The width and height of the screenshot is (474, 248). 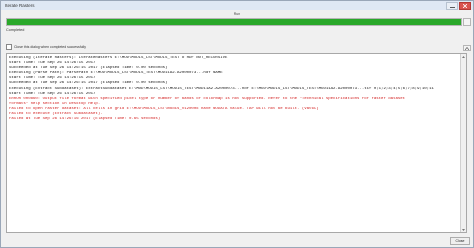 I want to click on completed-status: Completed, so click(x=15, y=30).